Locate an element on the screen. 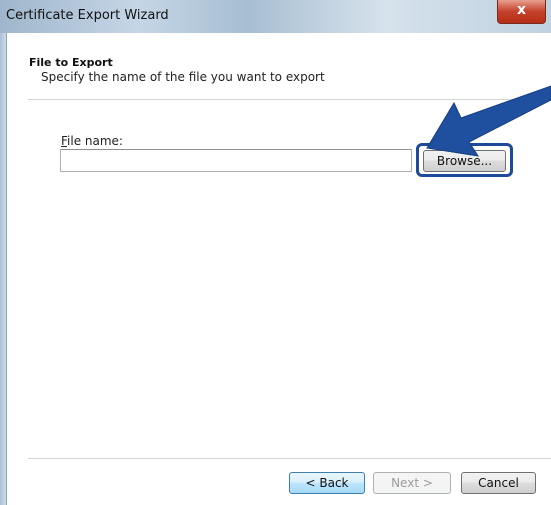  file-name-label: File name: is located at coordinates (92, 141).